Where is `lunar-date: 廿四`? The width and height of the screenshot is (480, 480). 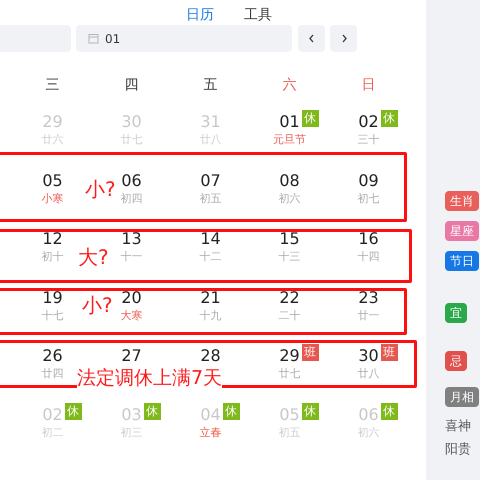
lunar-date: 廿四 is located at coordinates (53, 374).